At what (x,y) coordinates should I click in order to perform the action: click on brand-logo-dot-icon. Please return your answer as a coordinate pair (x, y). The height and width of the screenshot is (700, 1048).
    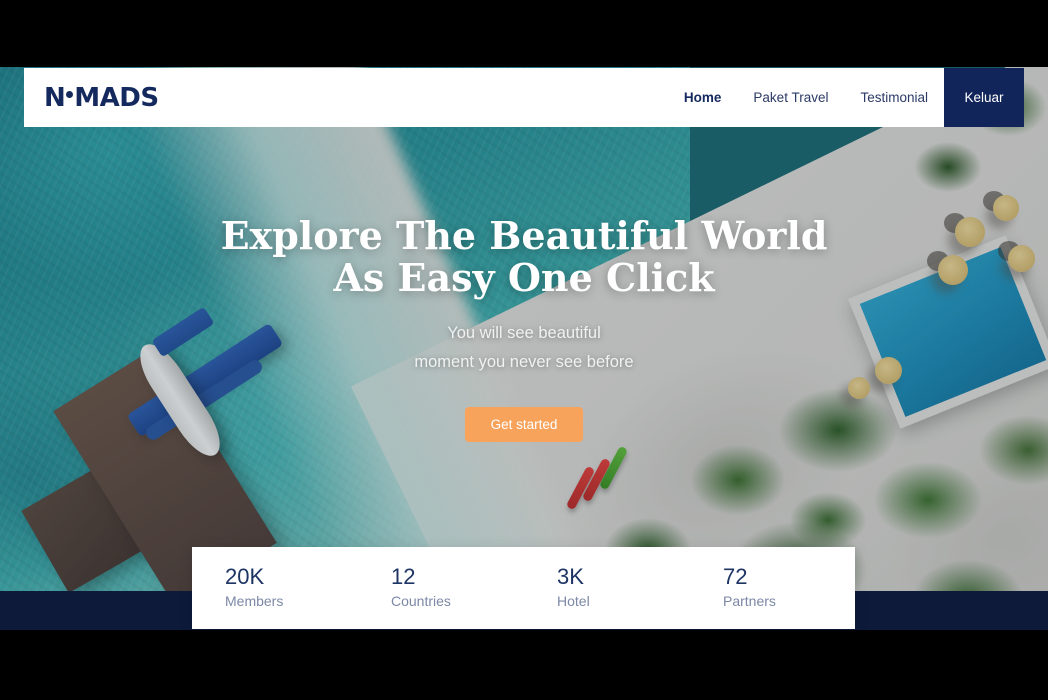
    Looking at the image, I should click on (70, 94).